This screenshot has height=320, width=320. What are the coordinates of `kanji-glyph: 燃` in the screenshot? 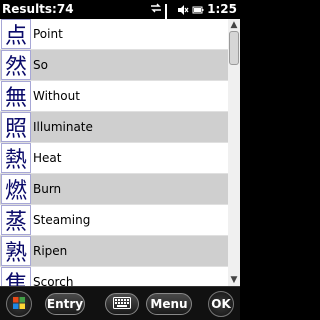 It's located at (16, 189).